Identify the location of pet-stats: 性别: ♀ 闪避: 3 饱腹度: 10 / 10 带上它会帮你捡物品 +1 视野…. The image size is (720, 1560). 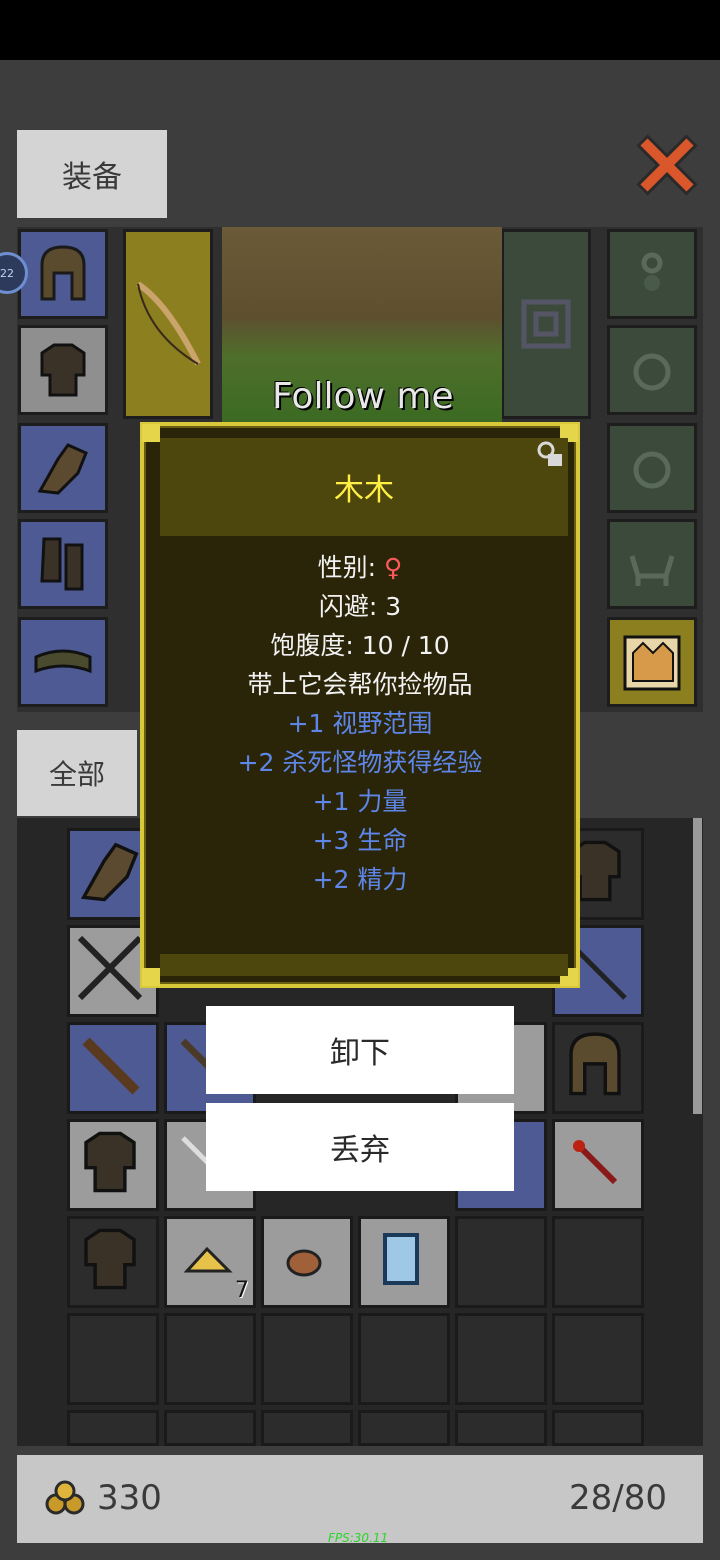
(360, 723).